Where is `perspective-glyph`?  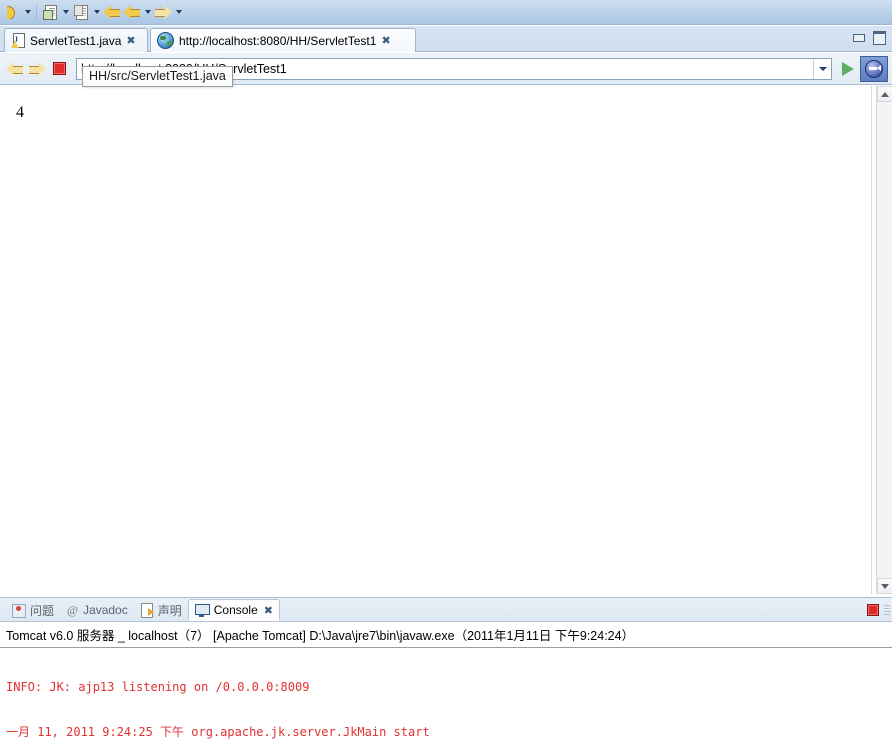 perspective-glyph is located at coordinates (12, 12).